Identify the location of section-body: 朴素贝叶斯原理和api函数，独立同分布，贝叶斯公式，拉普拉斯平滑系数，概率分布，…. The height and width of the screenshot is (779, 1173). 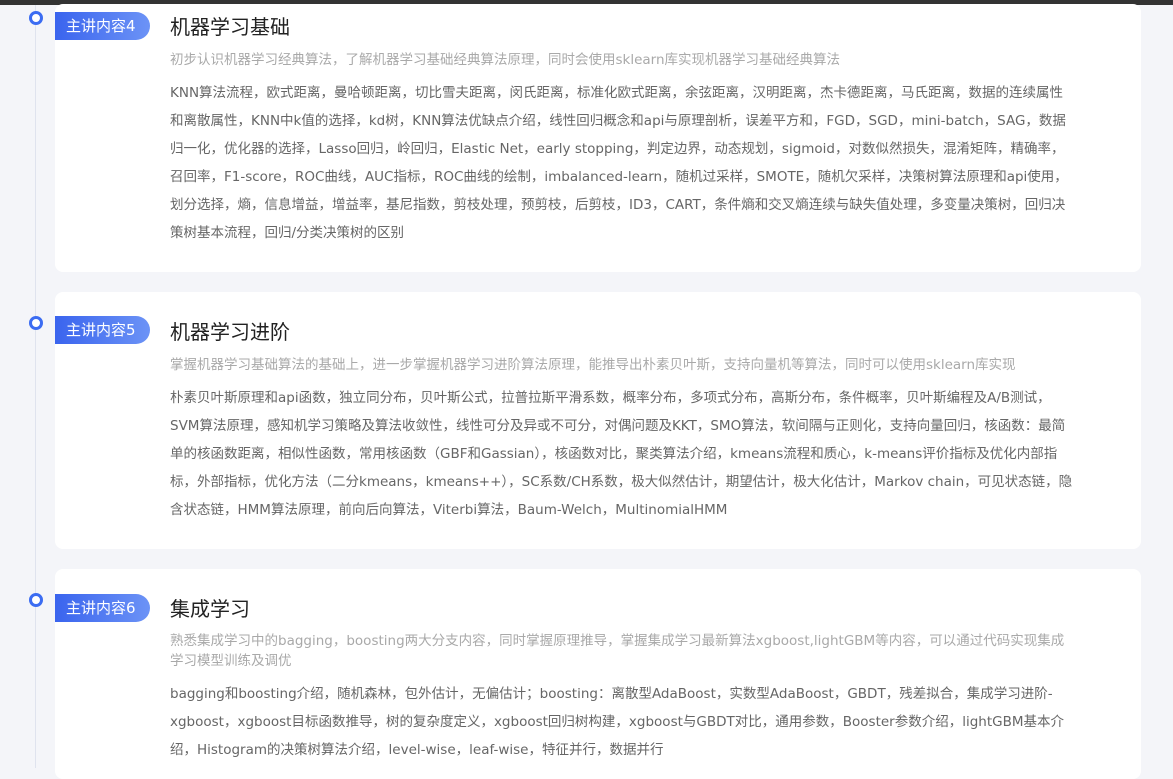
(621, 454).